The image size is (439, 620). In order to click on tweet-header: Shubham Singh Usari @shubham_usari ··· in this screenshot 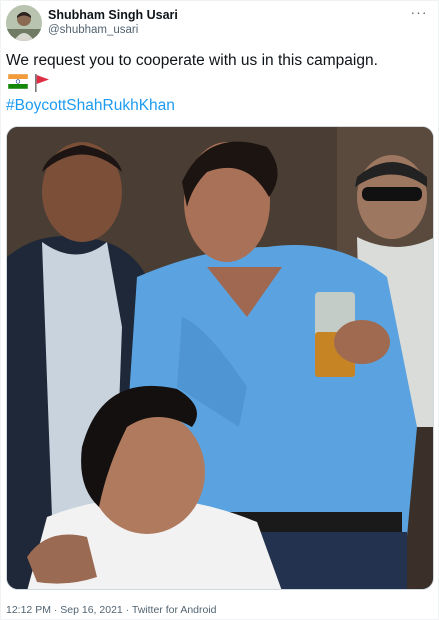, I will do `click(218, 24)`.